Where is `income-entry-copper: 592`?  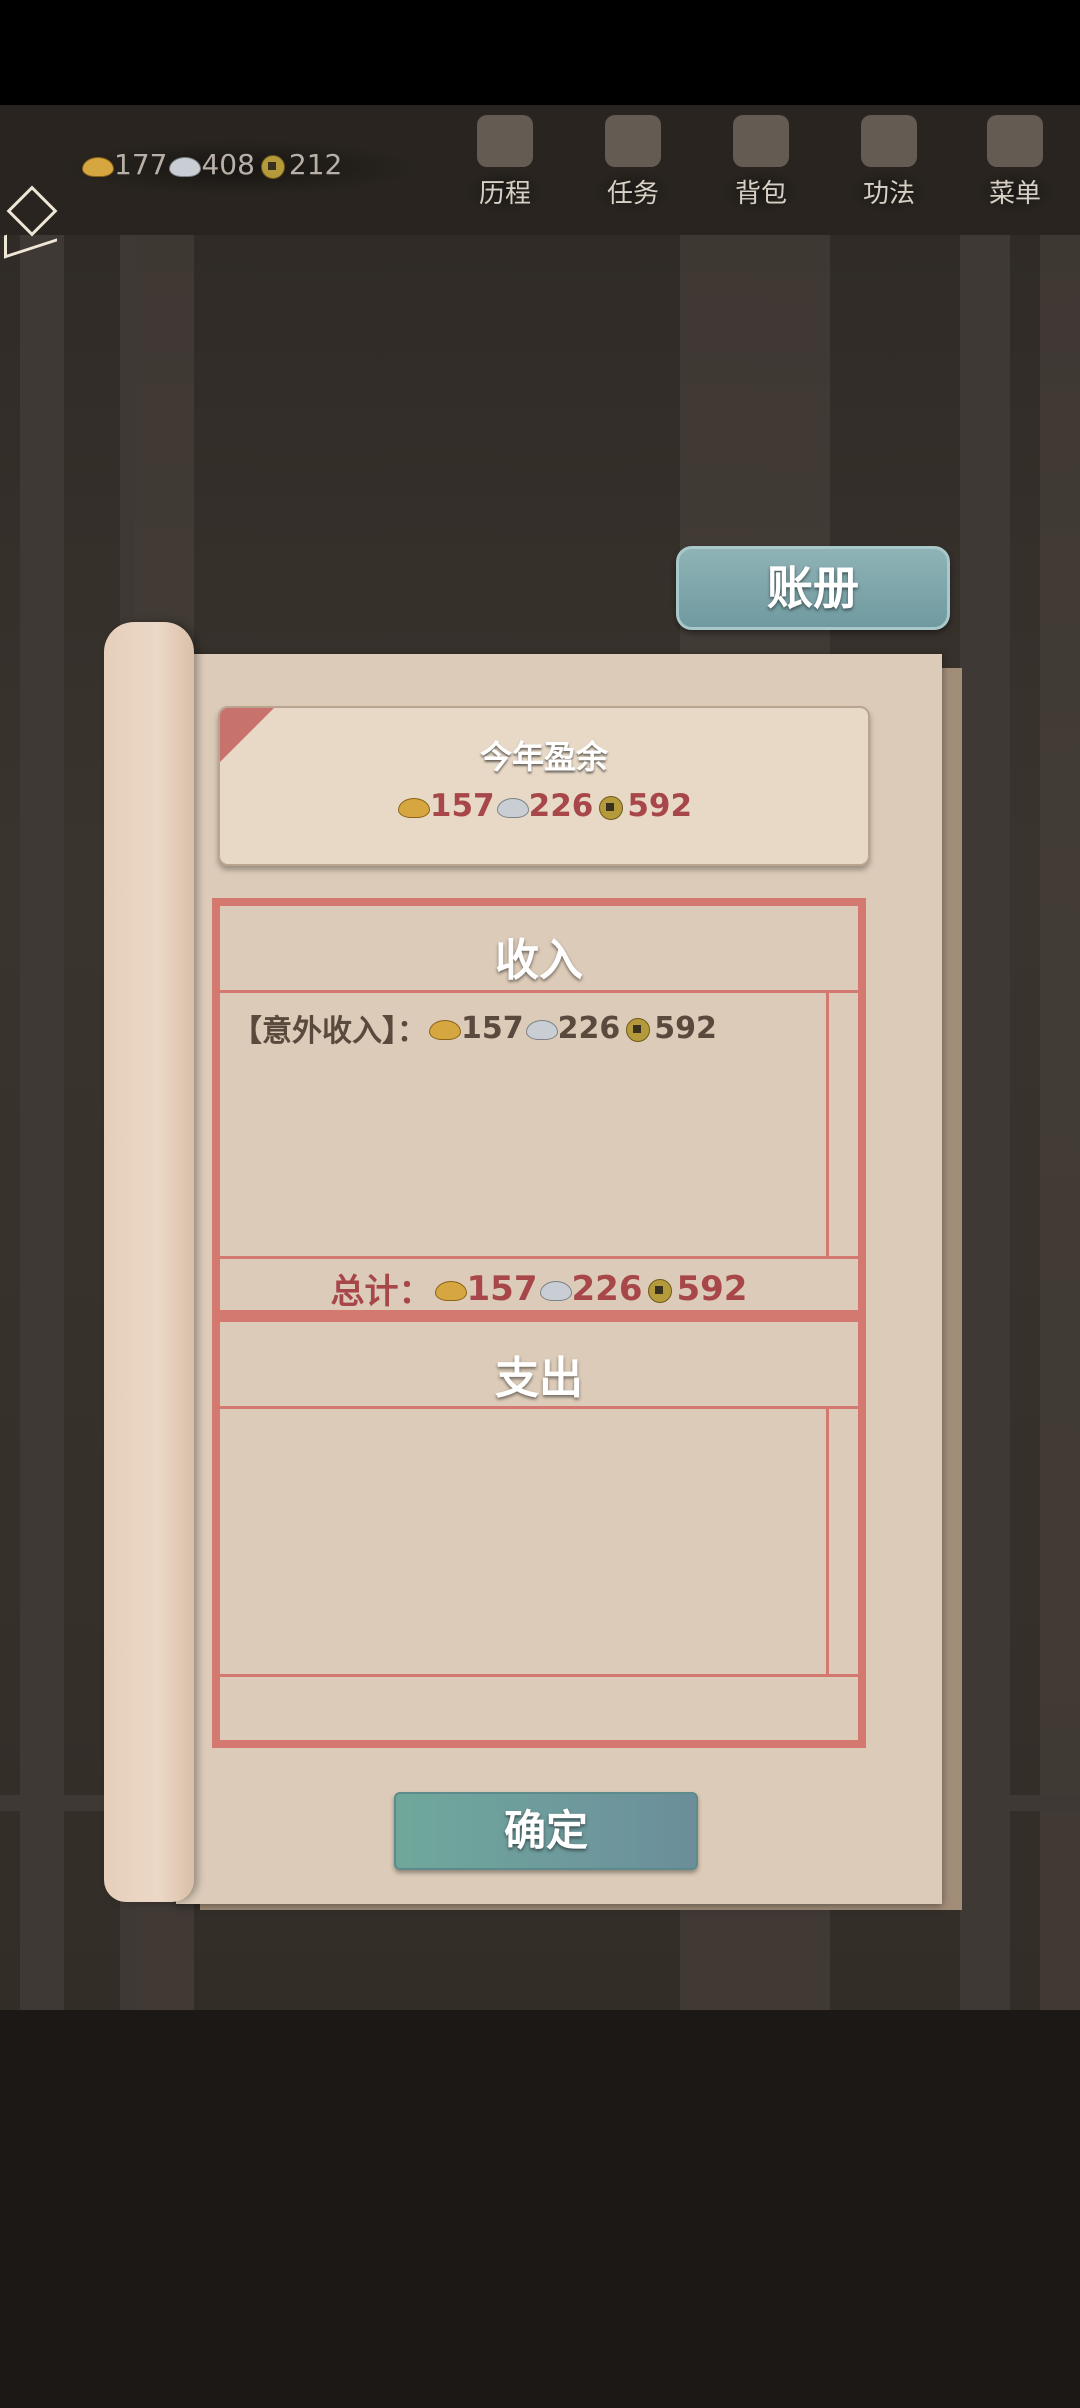
income-entry-copper: 592 is located at coordinates (685, 1028).